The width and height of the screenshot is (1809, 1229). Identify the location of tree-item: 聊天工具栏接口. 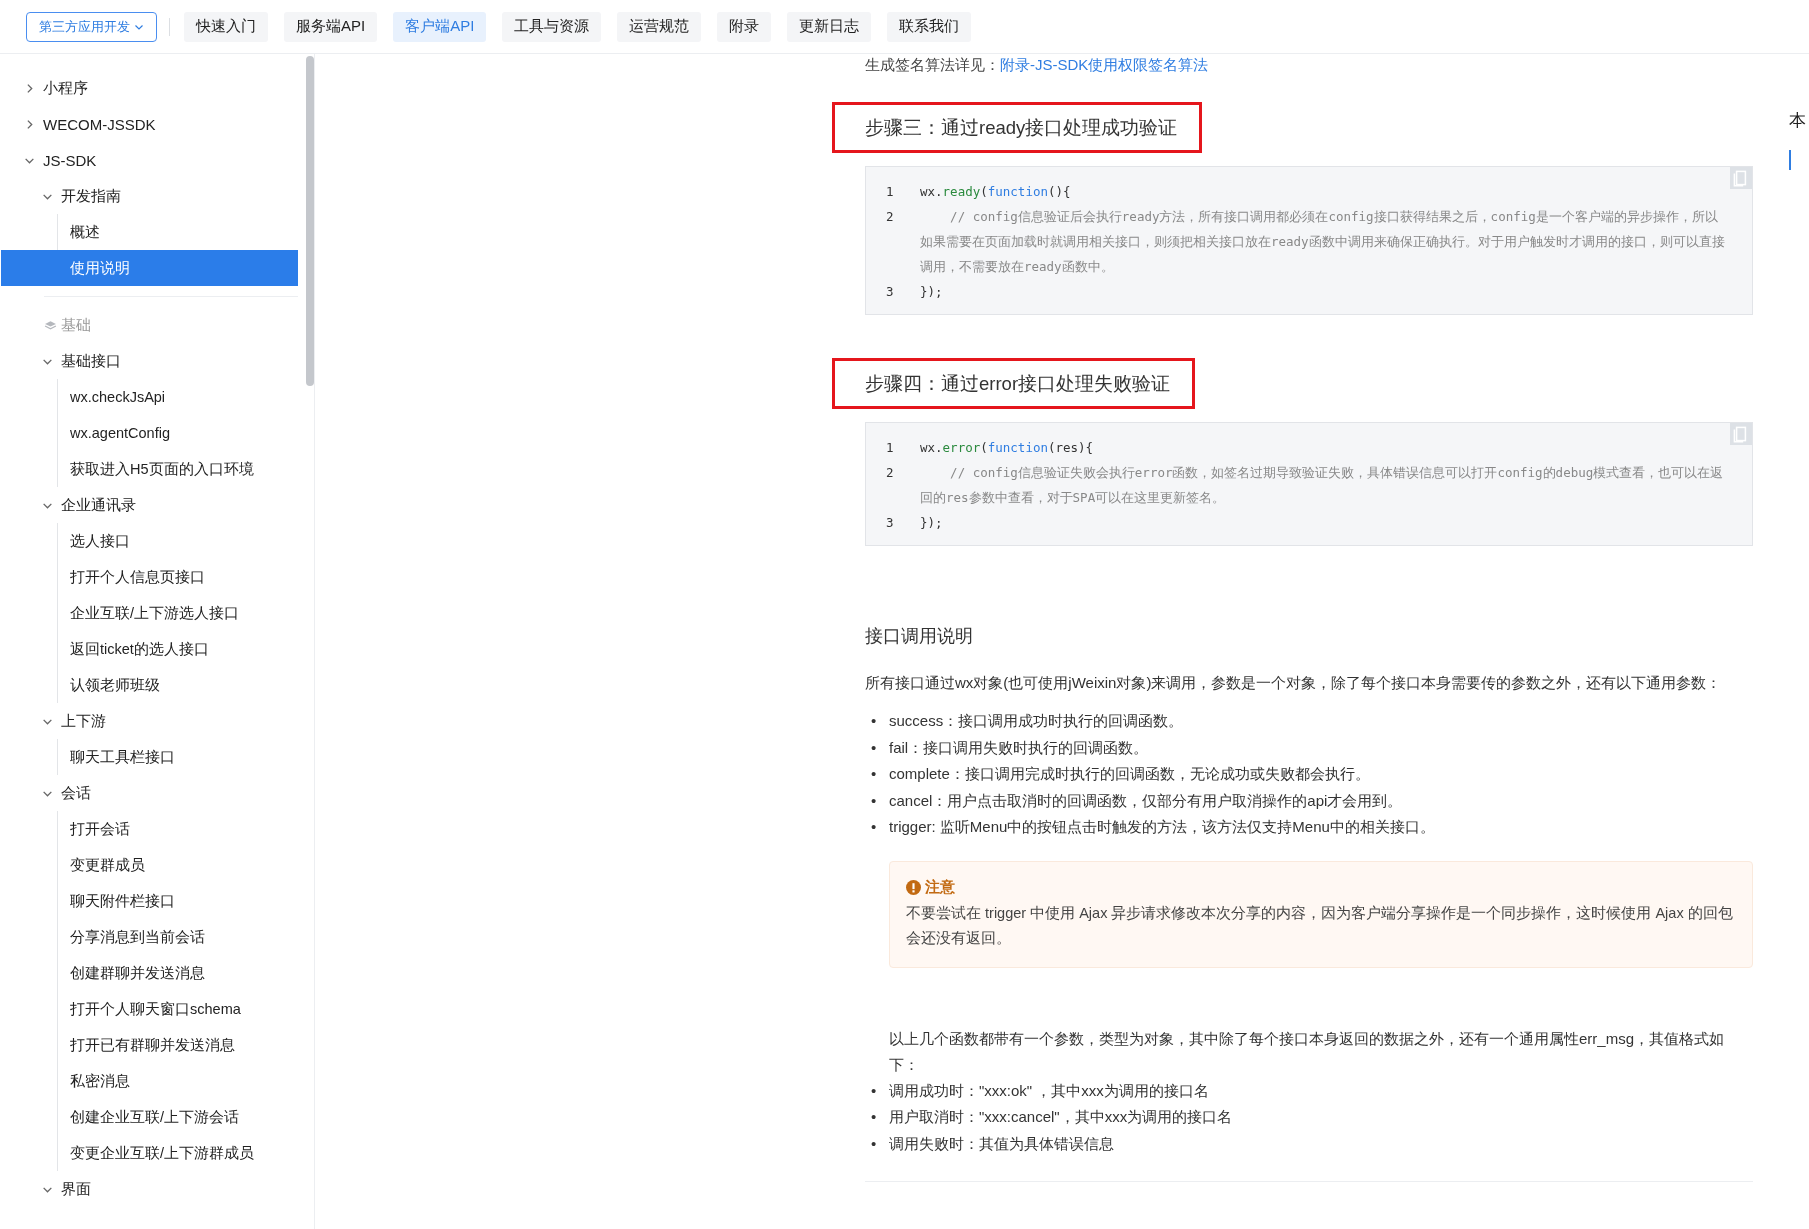
(178, 757).